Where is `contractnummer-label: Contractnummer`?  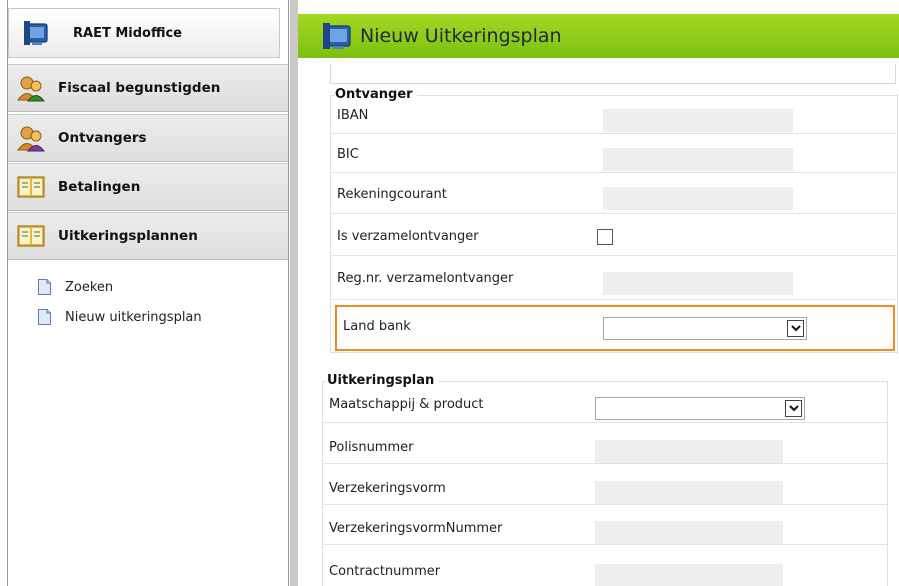
contractnummer-label: Contractnummer is located at coordinates (385, 571).